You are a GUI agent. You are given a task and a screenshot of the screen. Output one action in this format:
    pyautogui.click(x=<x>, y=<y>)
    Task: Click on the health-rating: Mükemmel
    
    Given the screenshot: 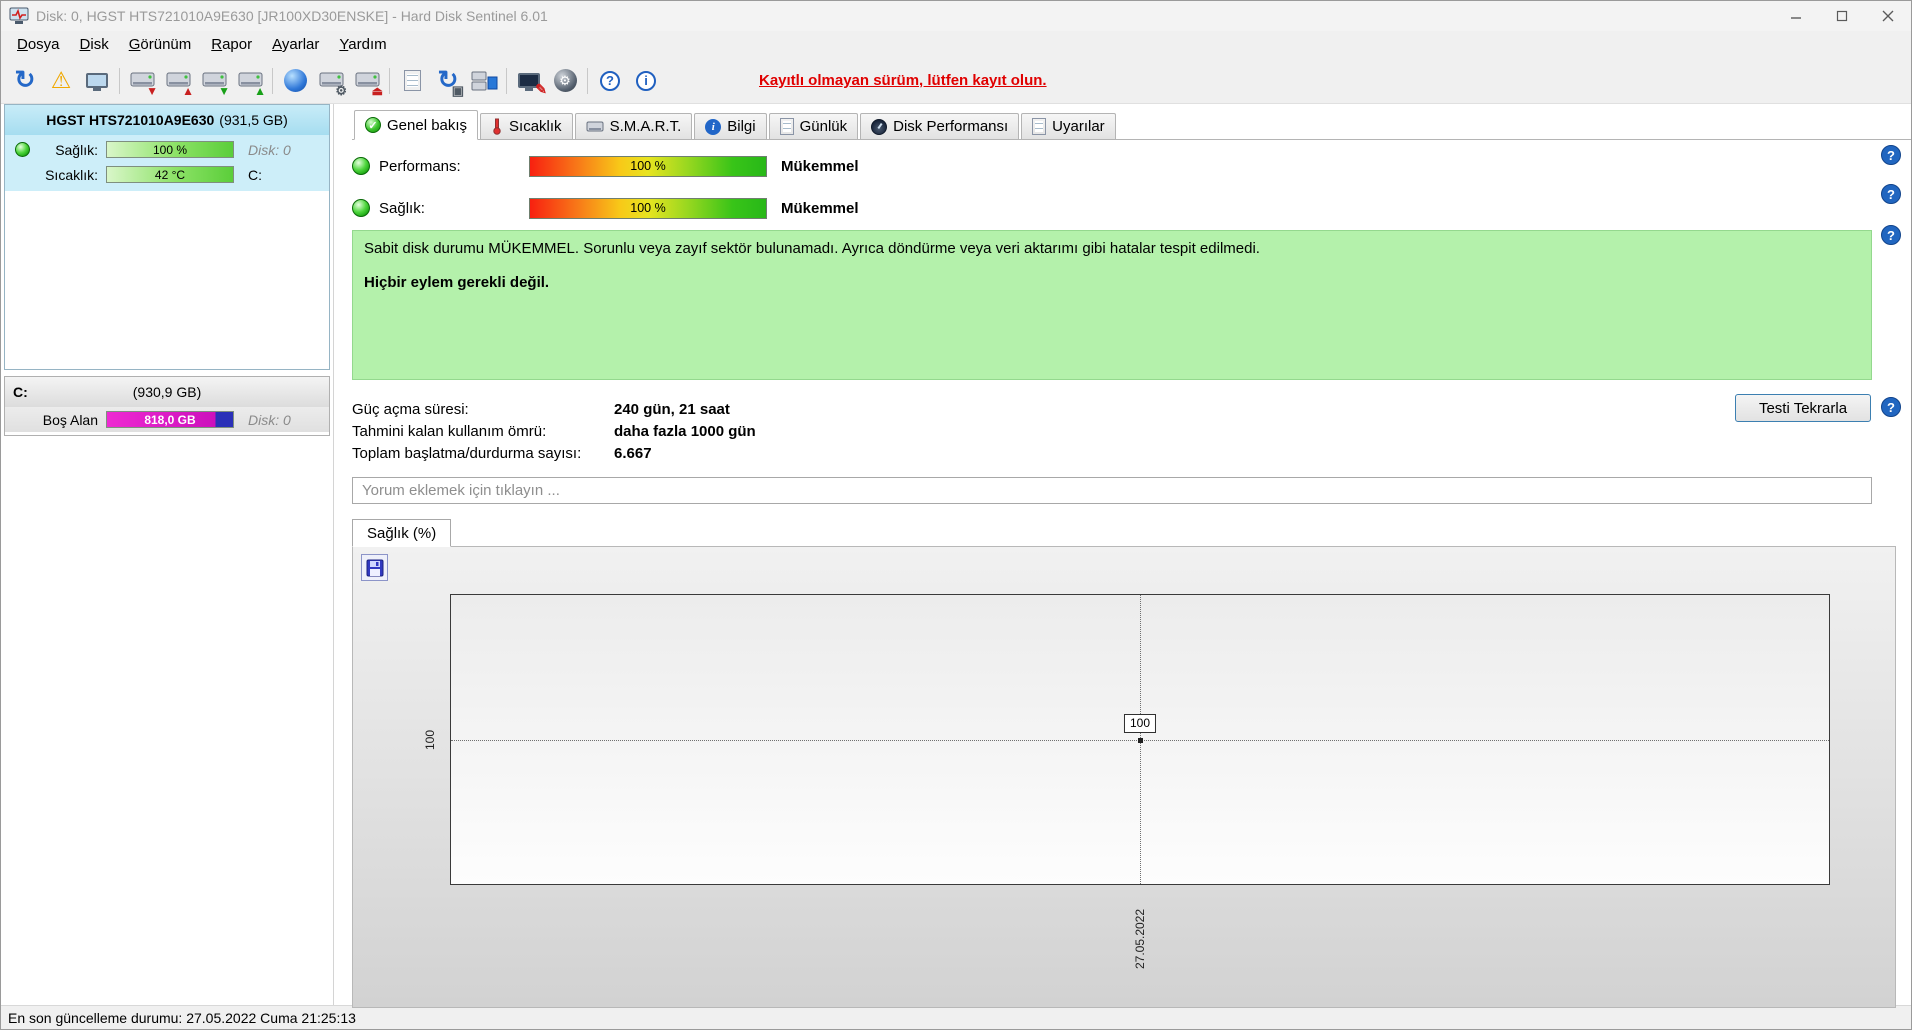 What is the action you would take?
    pyautogui.click(x=820, y=208)
    